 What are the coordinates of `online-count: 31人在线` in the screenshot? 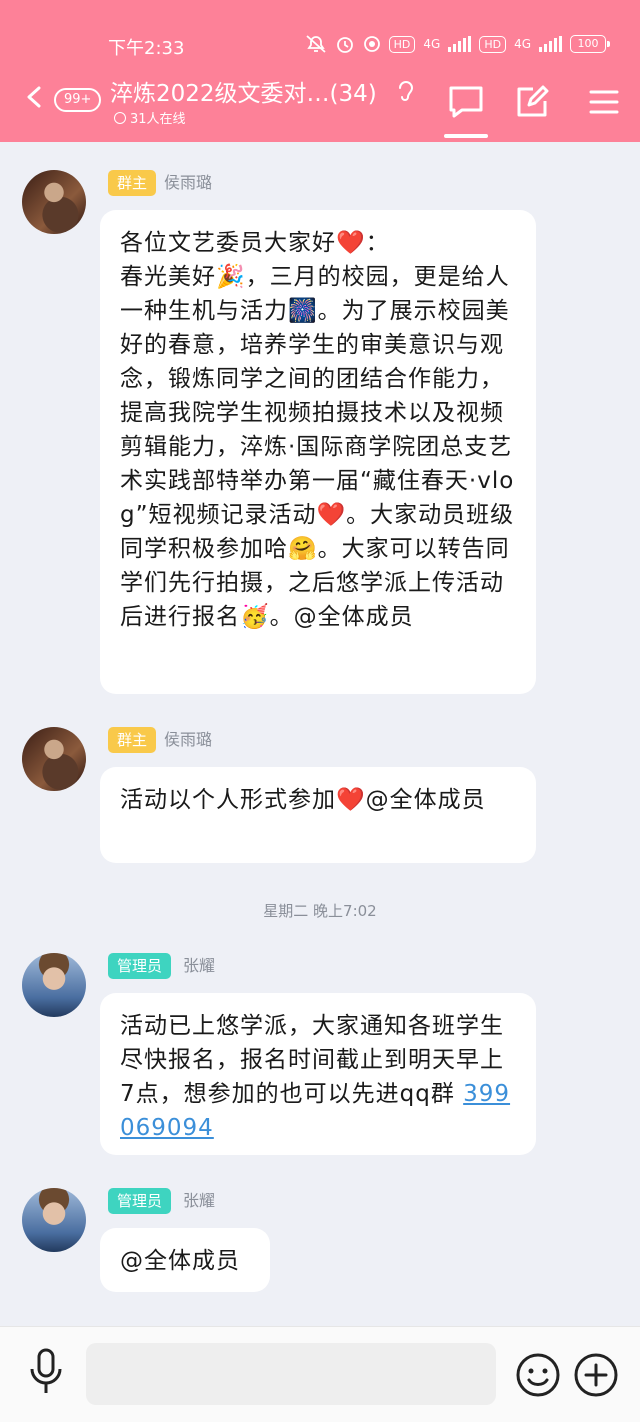 It's located at (158, 119).